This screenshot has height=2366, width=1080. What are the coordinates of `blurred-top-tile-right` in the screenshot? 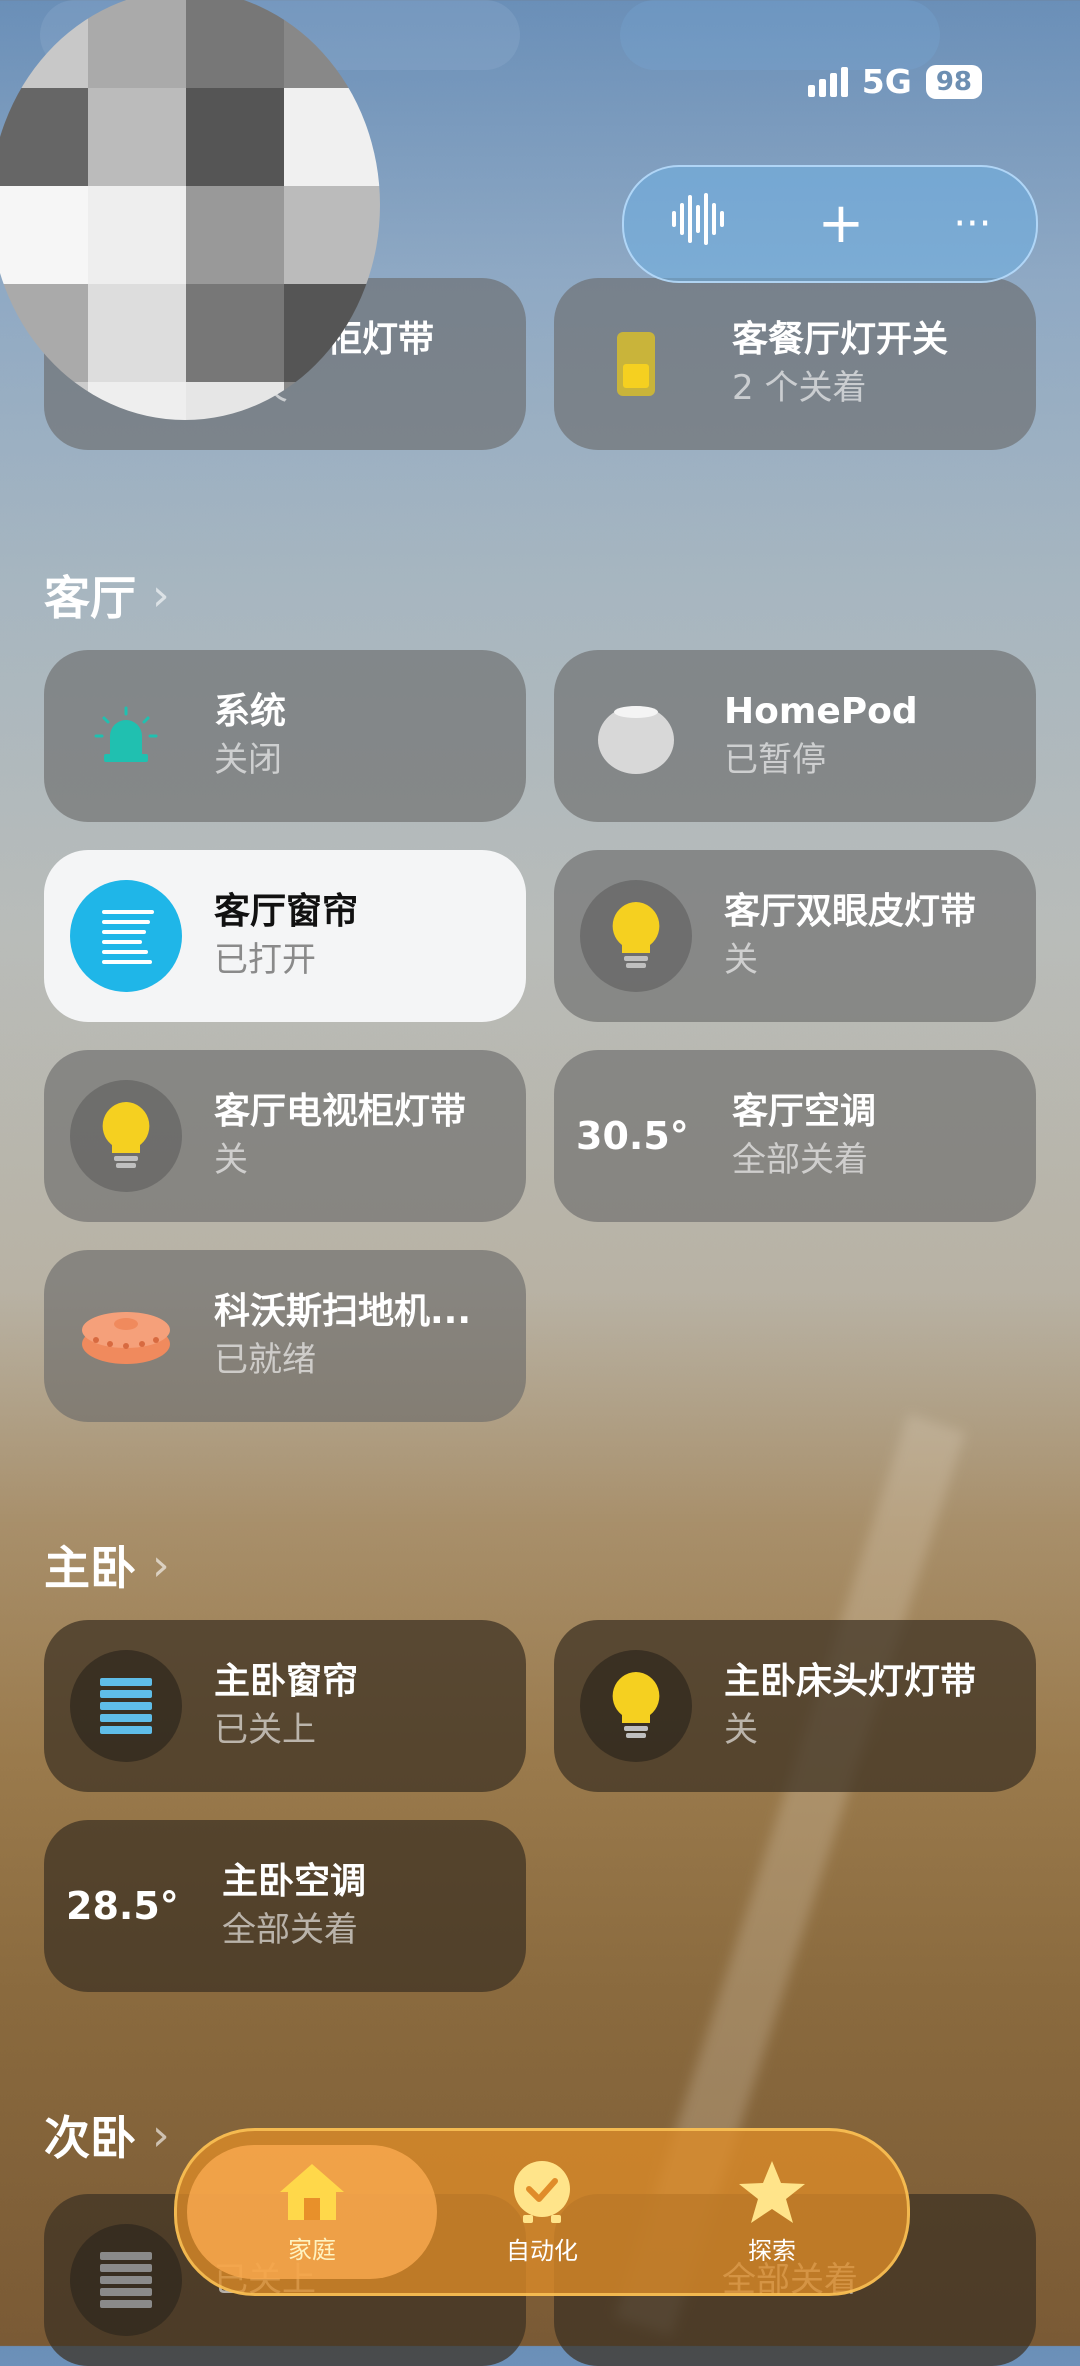 It's located at (780, 35).